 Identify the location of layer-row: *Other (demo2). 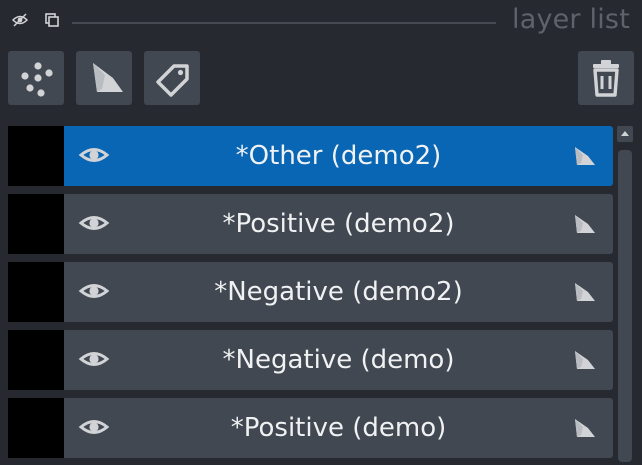
(310, 156).